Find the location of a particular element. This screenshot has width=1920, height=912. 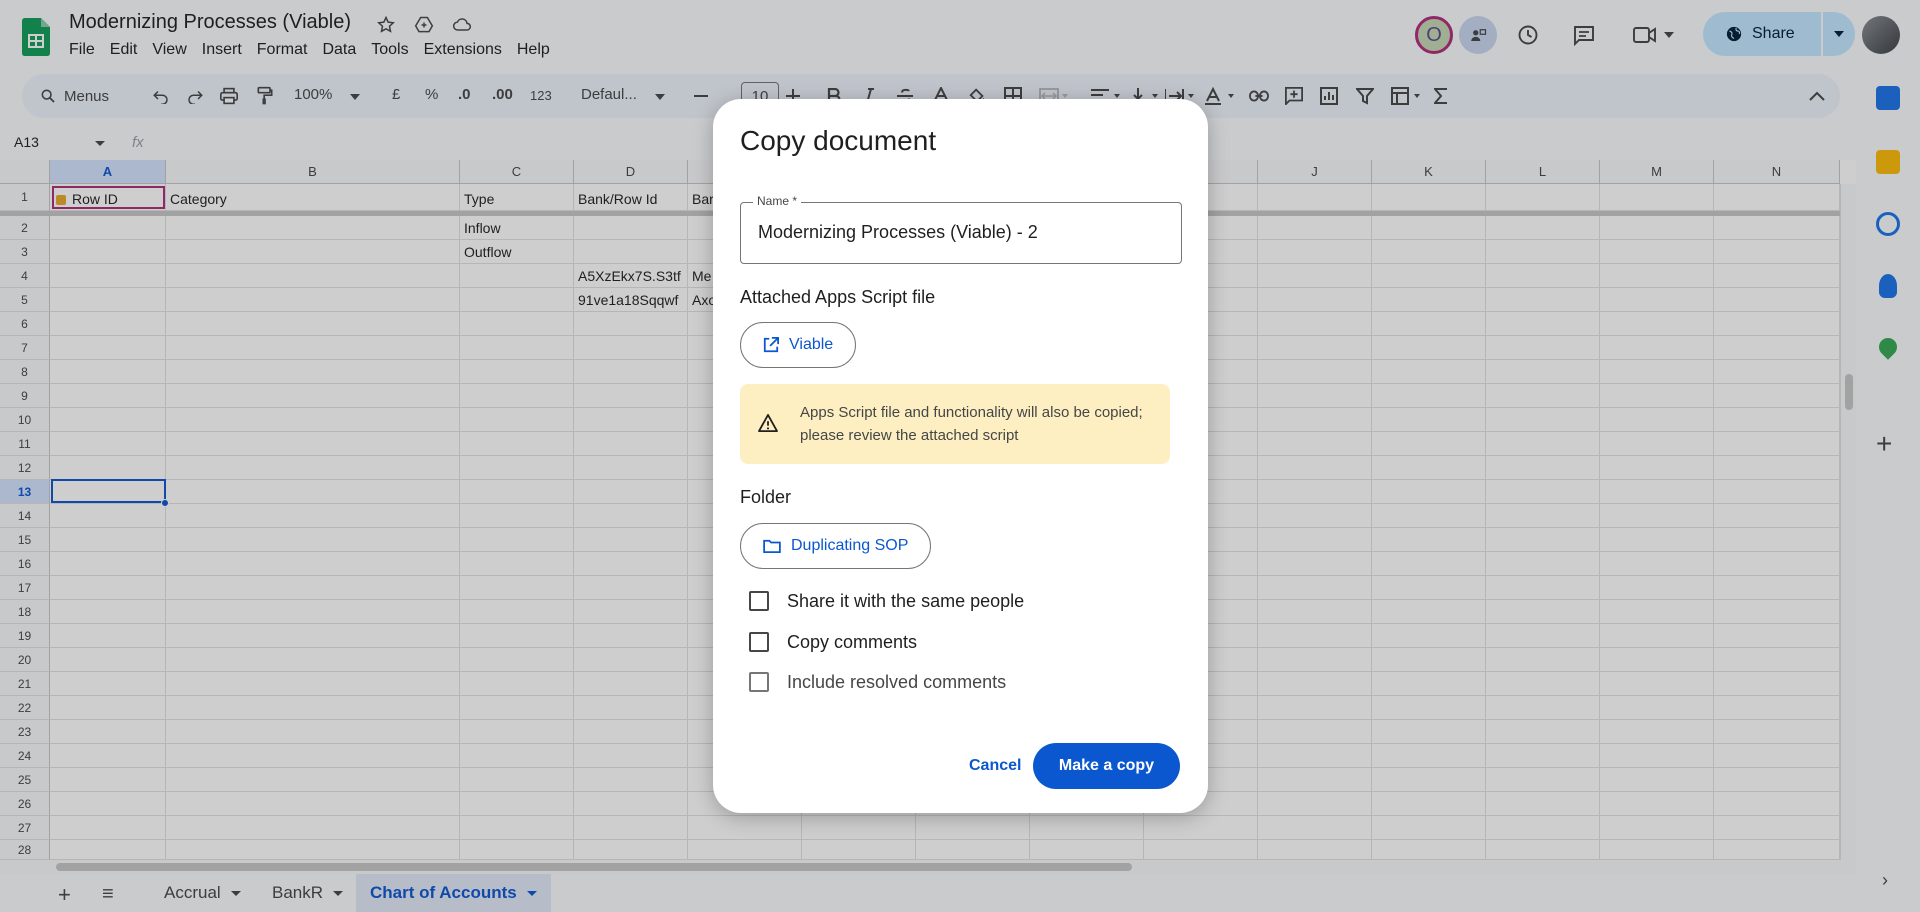

share-same-people-checkbox is located at coordinates (759, 601).